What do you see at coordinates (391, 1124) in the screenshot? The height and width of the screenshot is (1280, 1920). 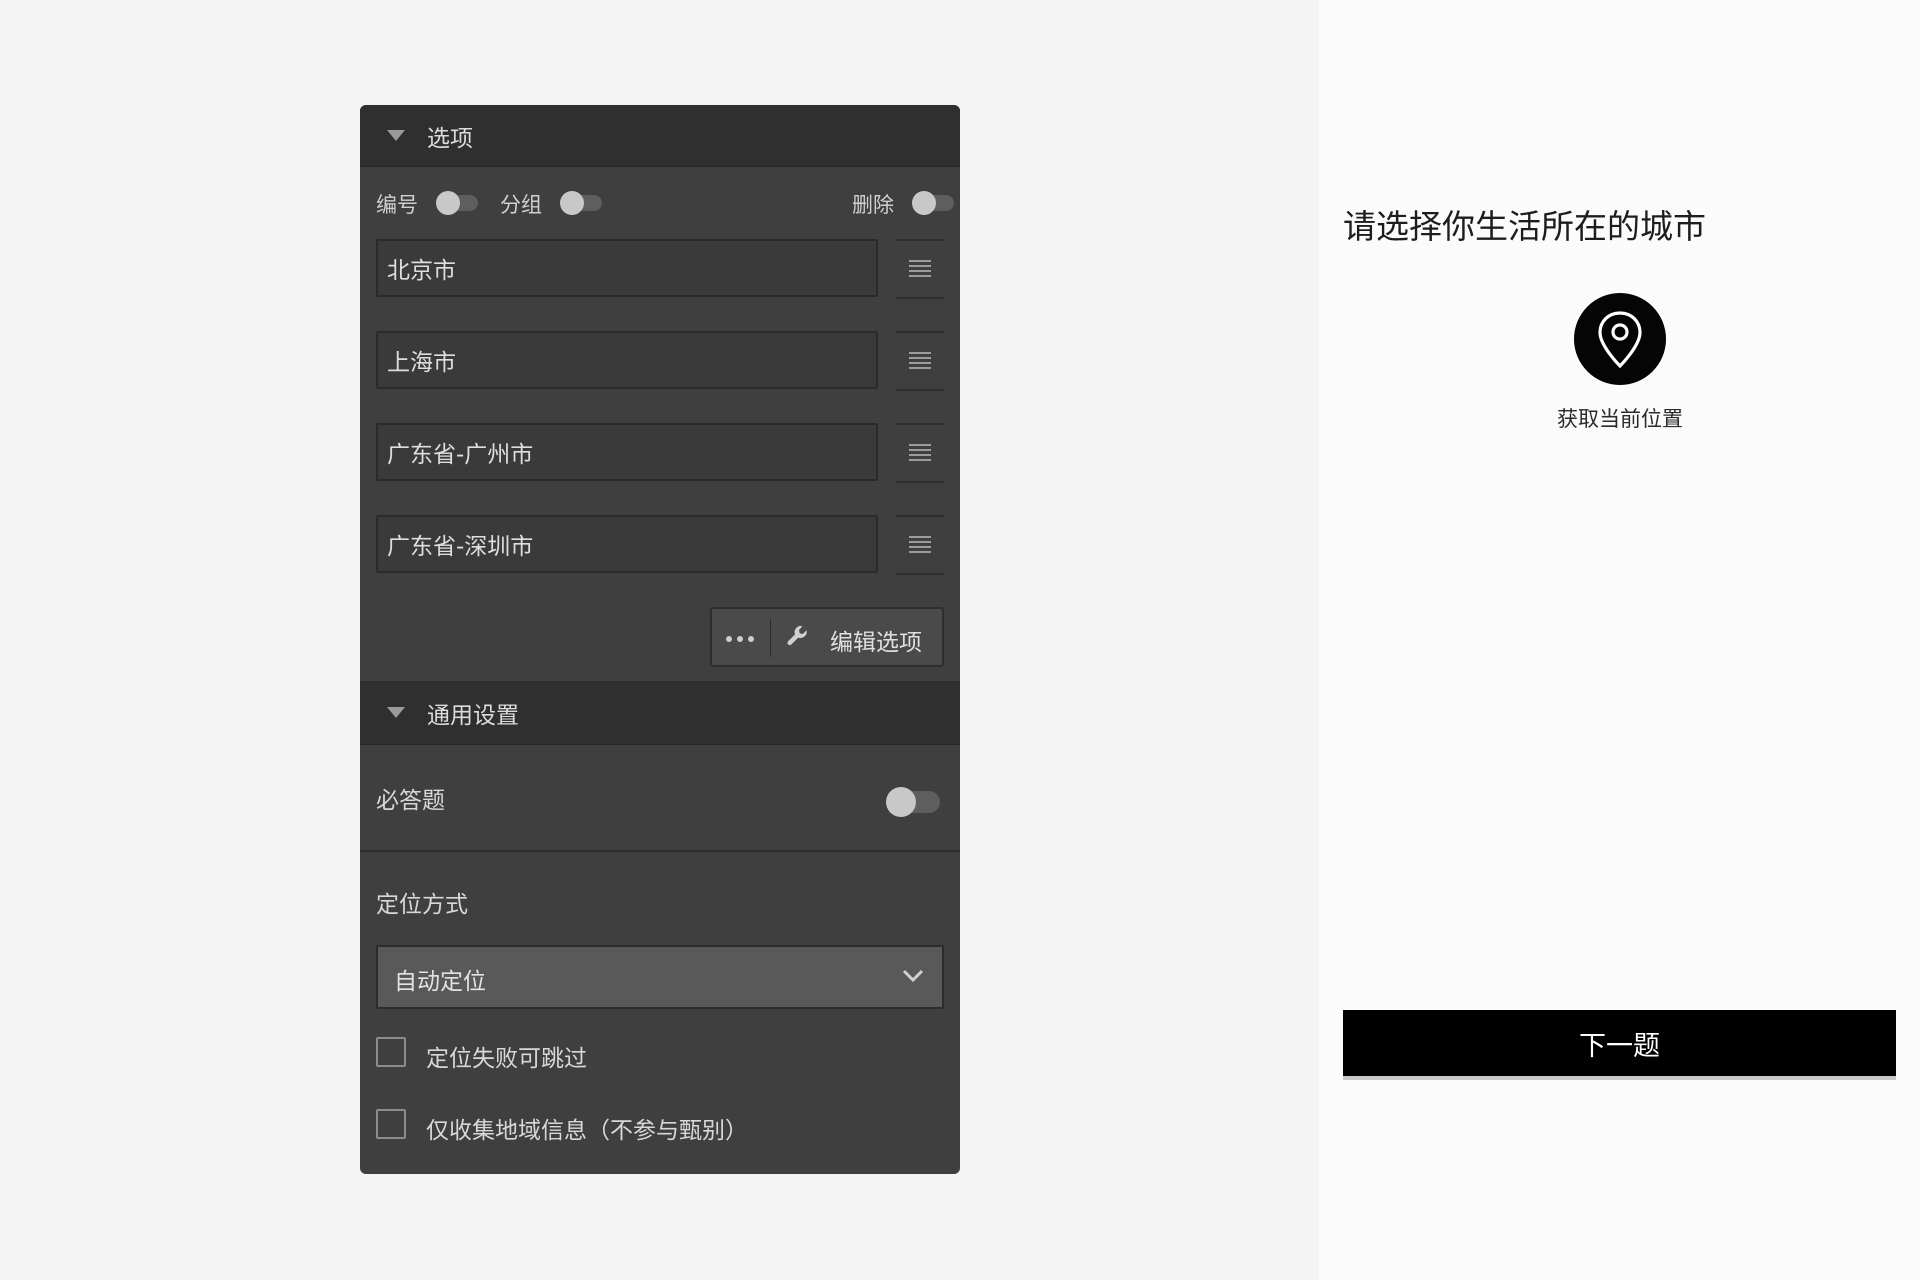 I see `region-only-checkbox` at bounding box center [391, 1124].